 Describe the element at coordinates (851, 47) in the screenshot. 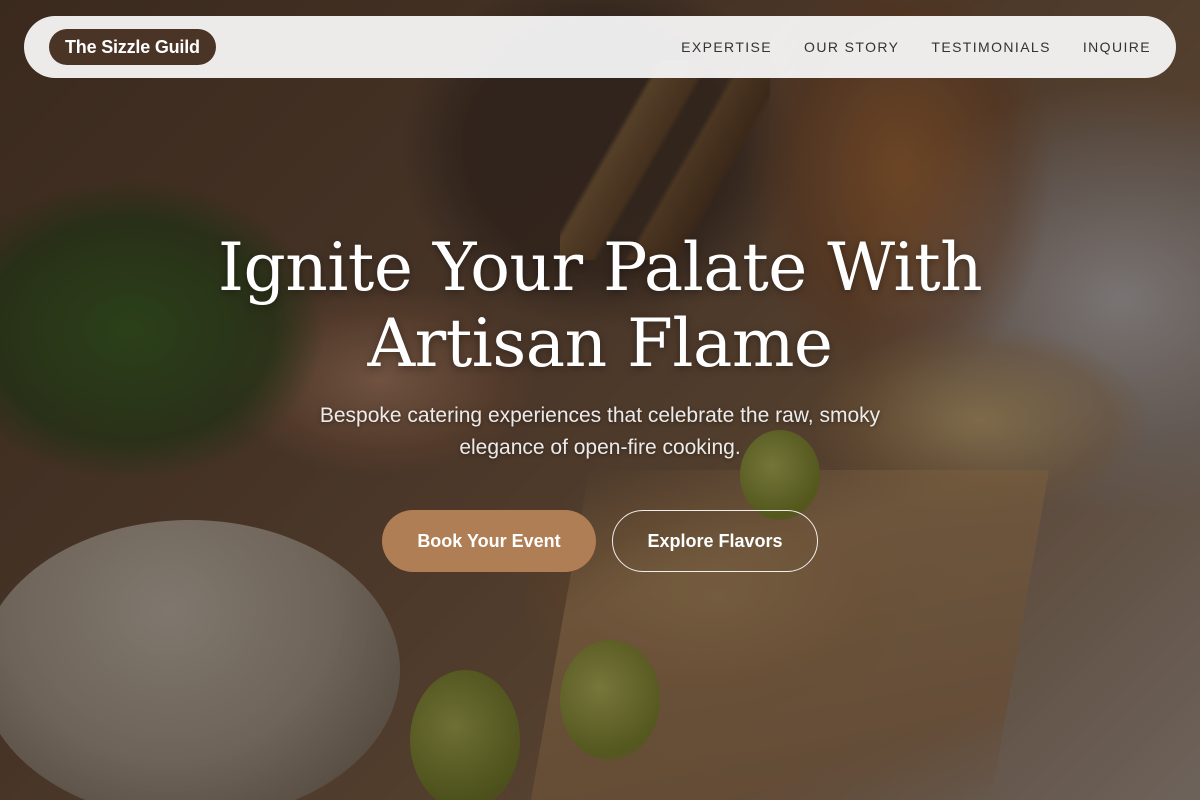

I see `nav-link-our-story: OUR STORY` at that location.